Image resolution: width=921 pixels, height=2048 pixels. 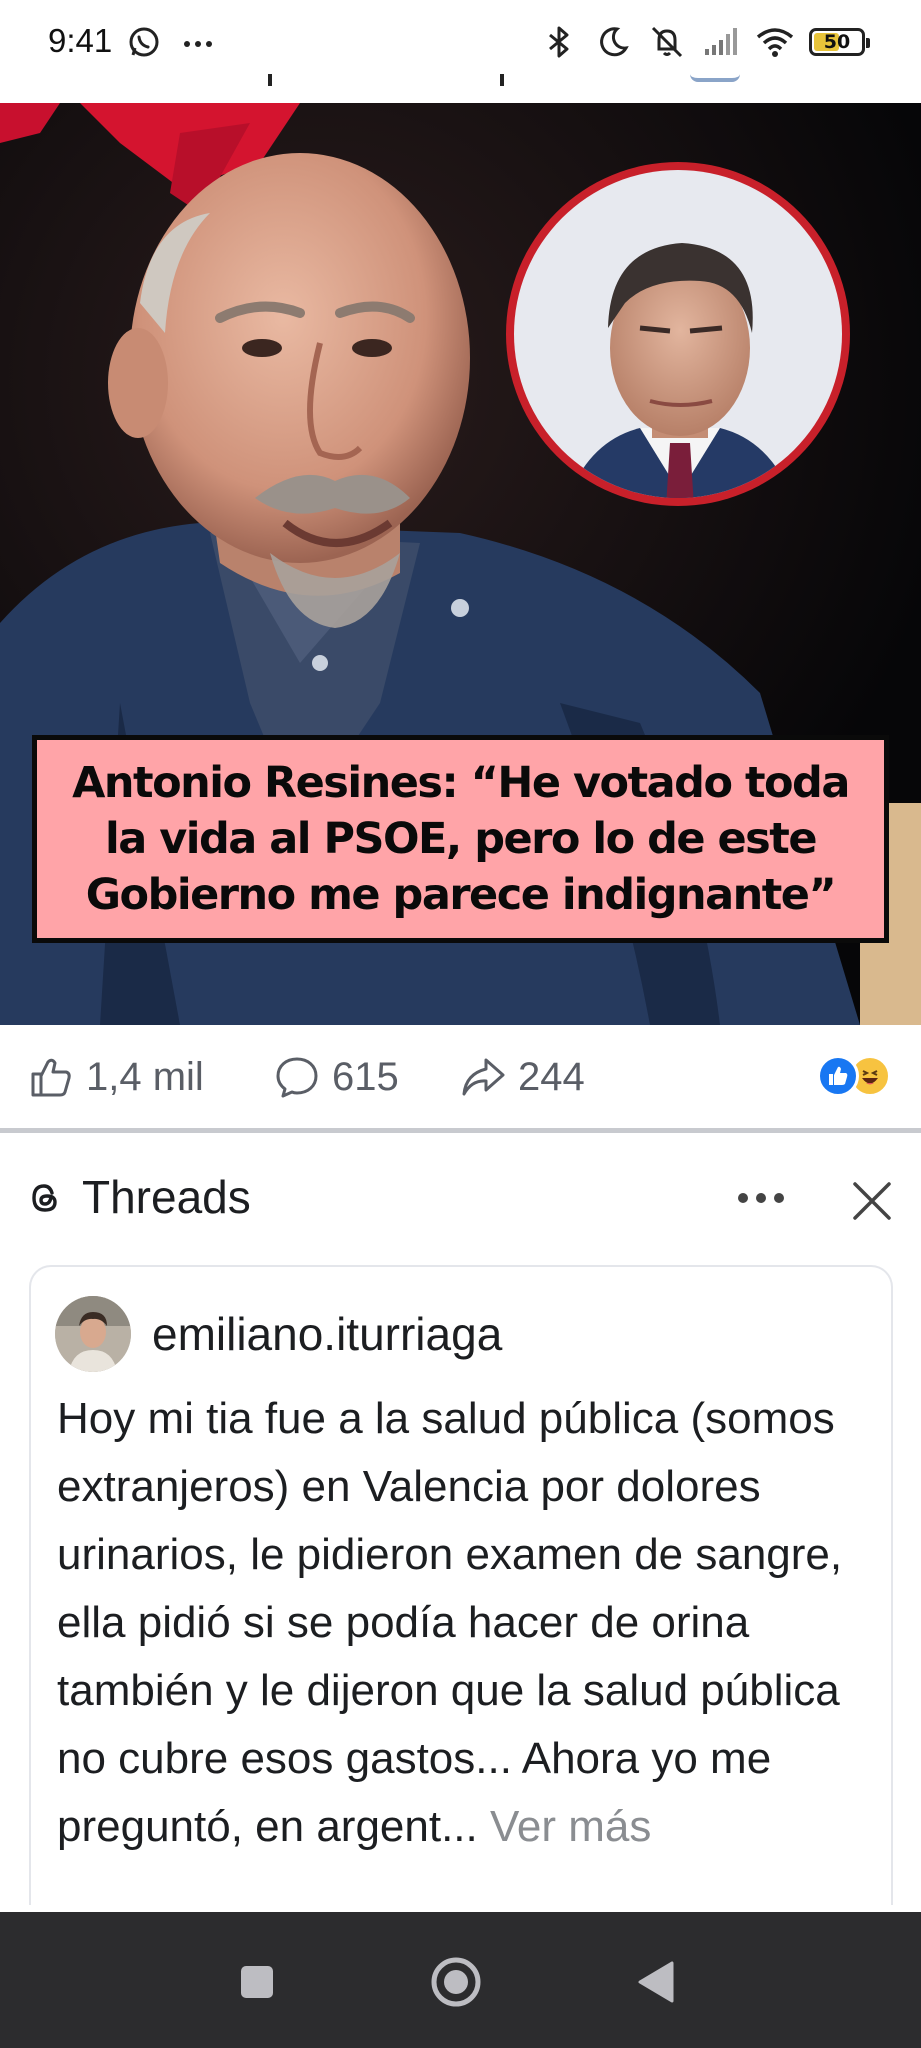 What do you see at coordinates (559, 42) in the screenshot?
I see `bluetooth-icon` at bounding box center [559, 42].